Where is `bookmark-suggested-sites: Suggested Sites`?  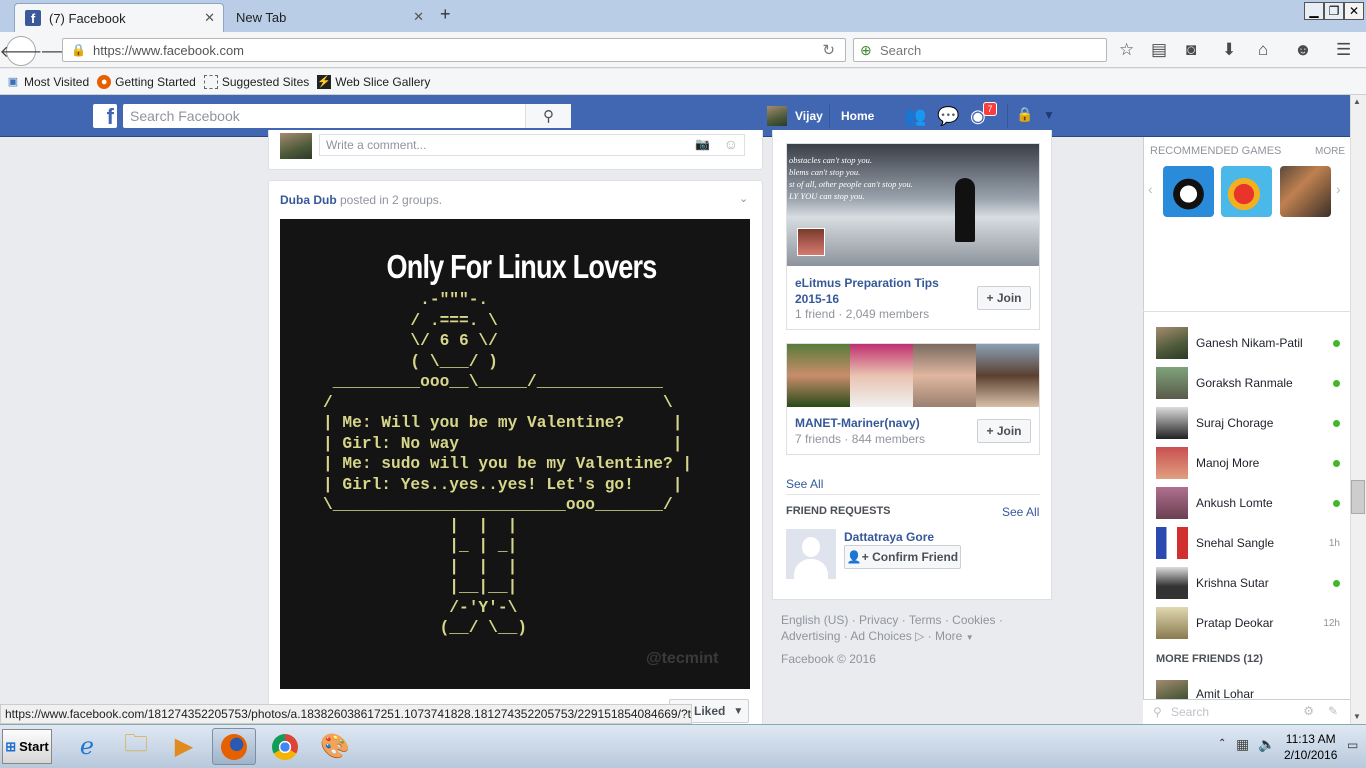
bookmark-suggested-sites: Suggested Sites is located at coordinates (256, 81).